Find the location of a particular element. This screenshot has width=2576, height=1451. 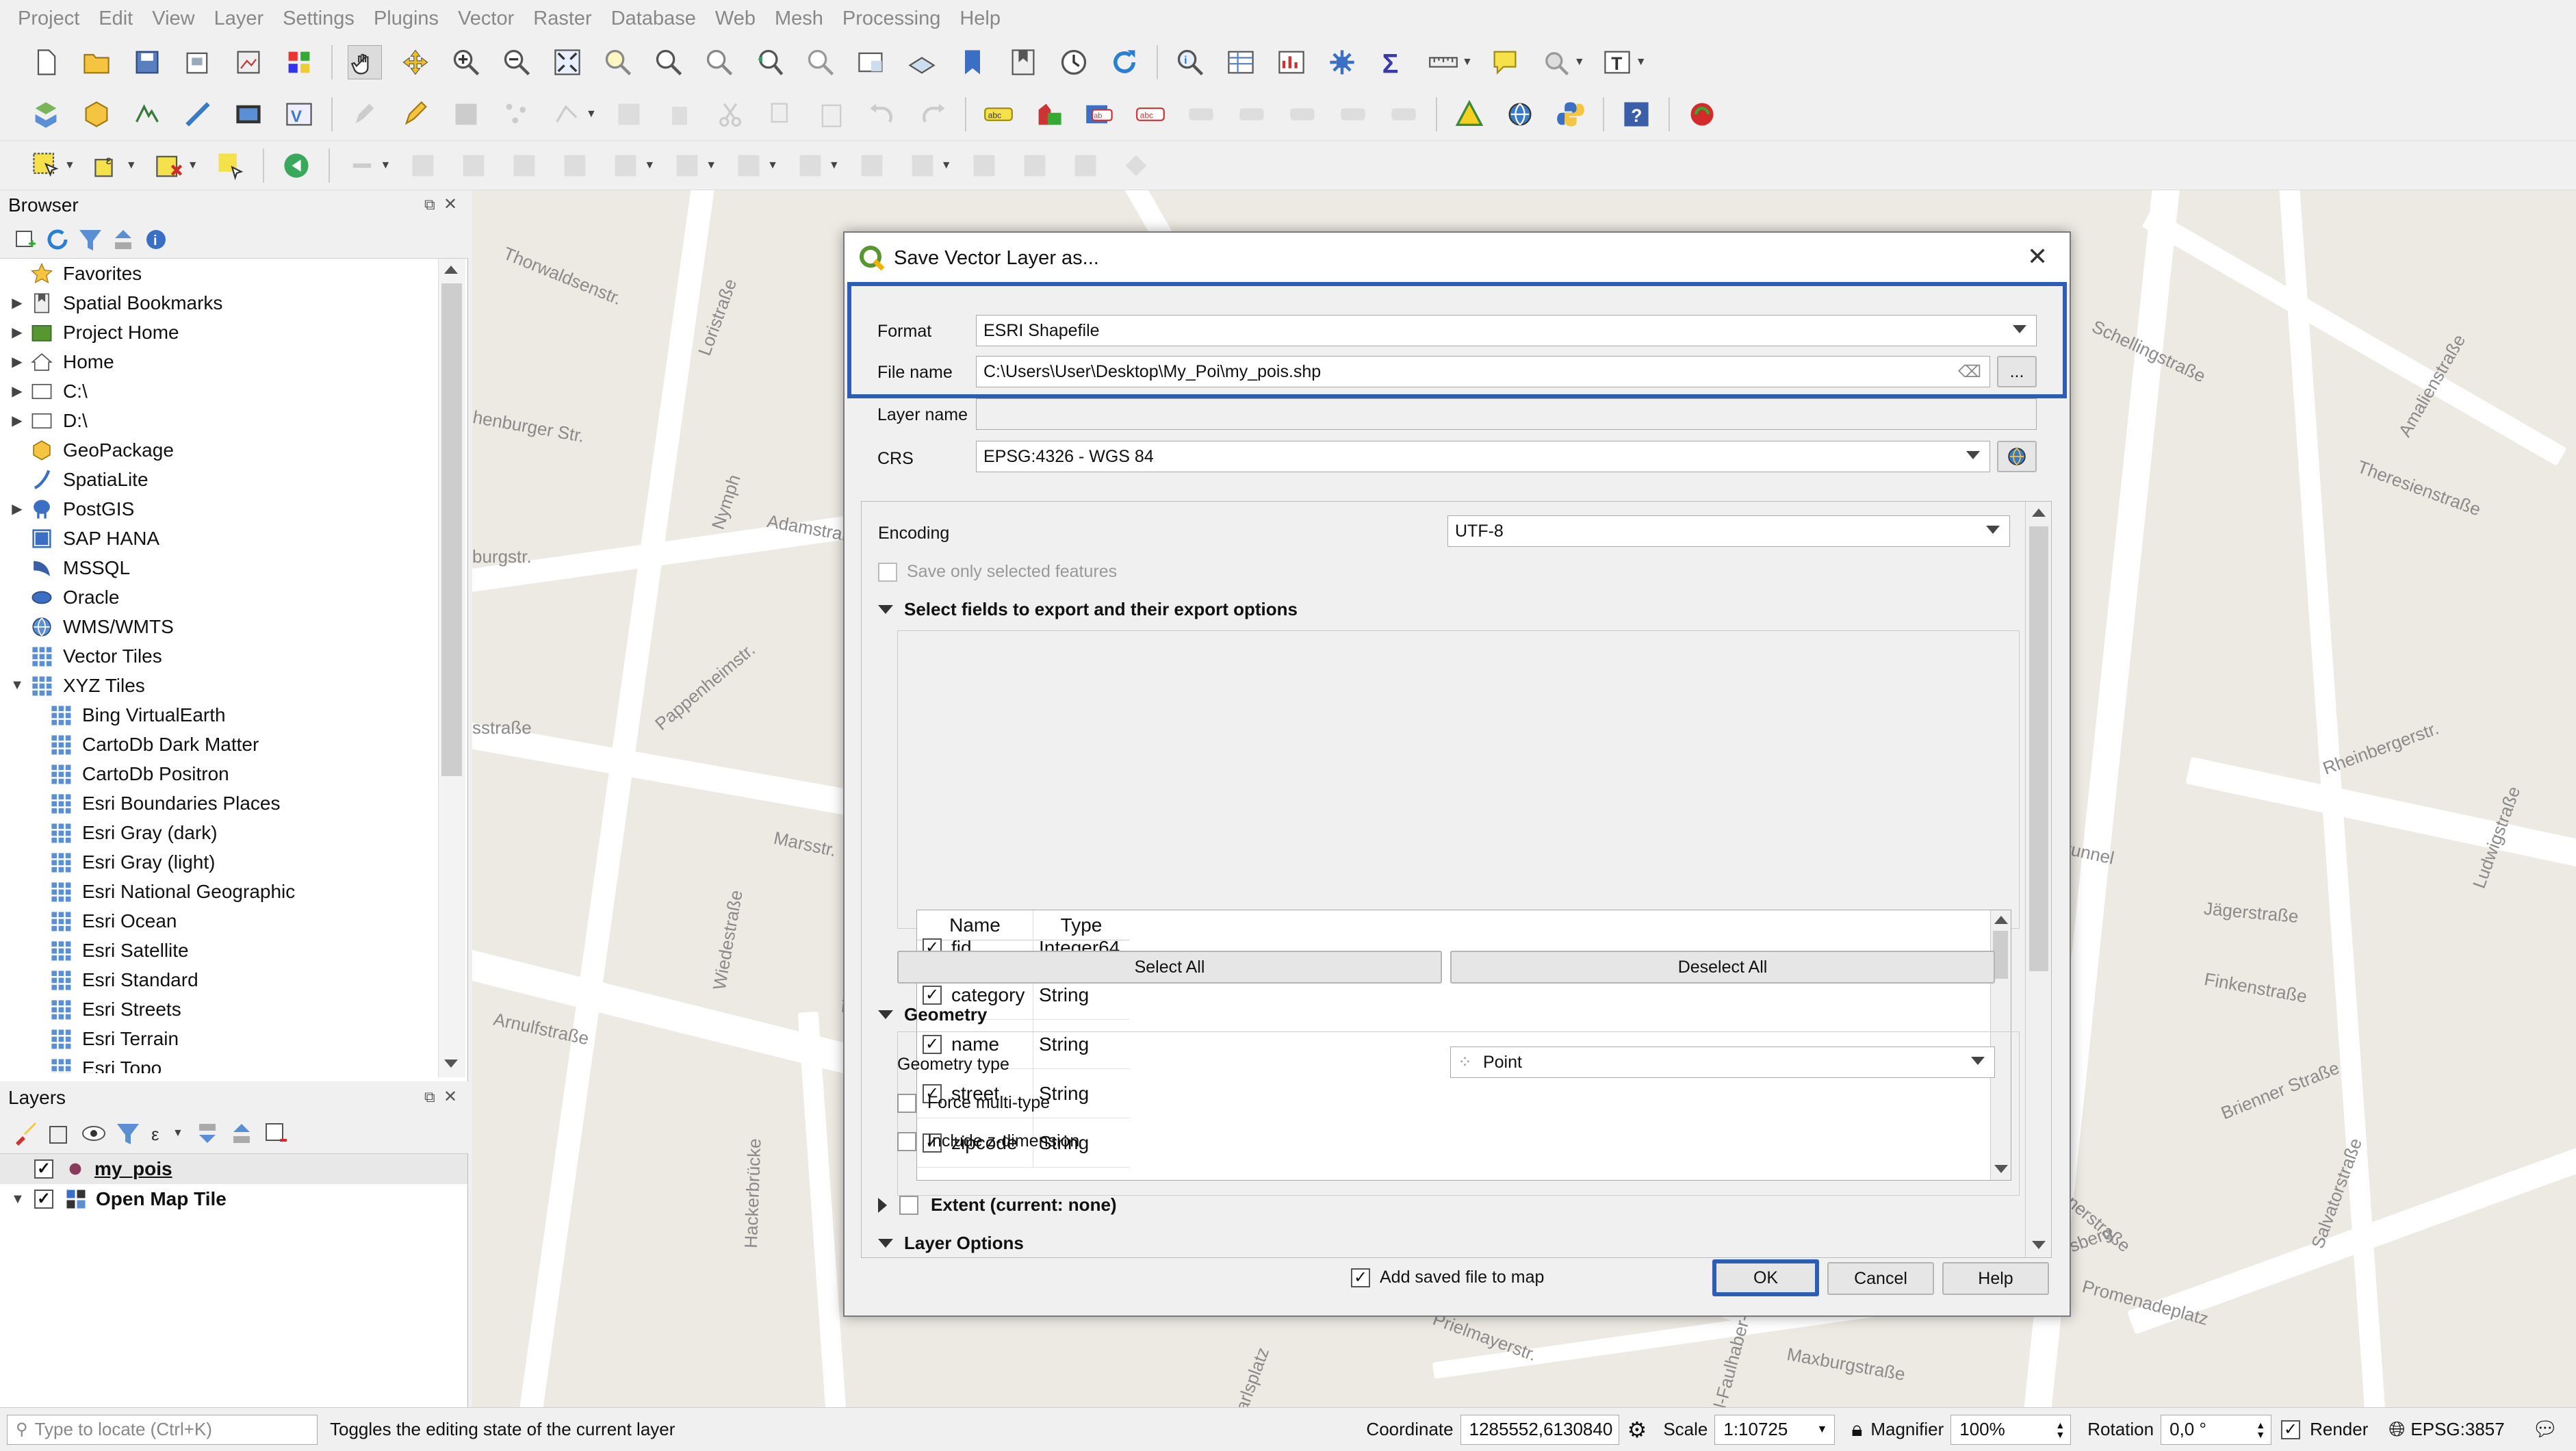

label-rule-icon is located at coordinates (1049, 114).